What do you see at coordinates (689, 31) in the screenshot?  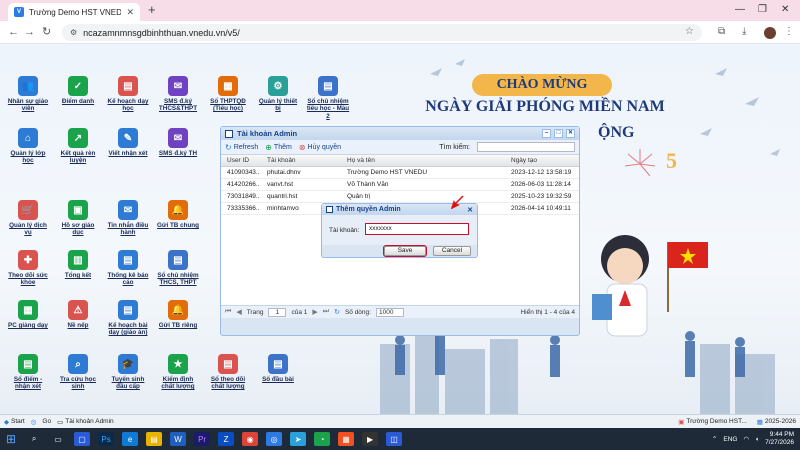 I see `bookmark-star-icon: ☆` at bounding box center [689, 31].